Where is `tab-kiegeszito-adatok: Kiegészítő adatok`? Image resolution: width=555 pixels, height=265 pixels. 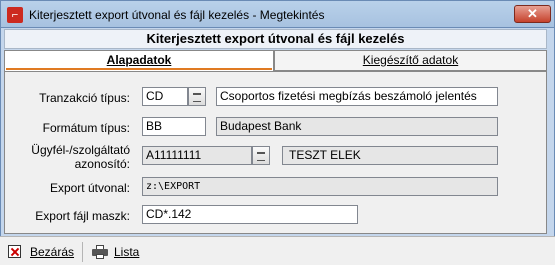
tab-kiegeszito-adatok: Kiegészítő adatok is located at coordinates (410, 60).